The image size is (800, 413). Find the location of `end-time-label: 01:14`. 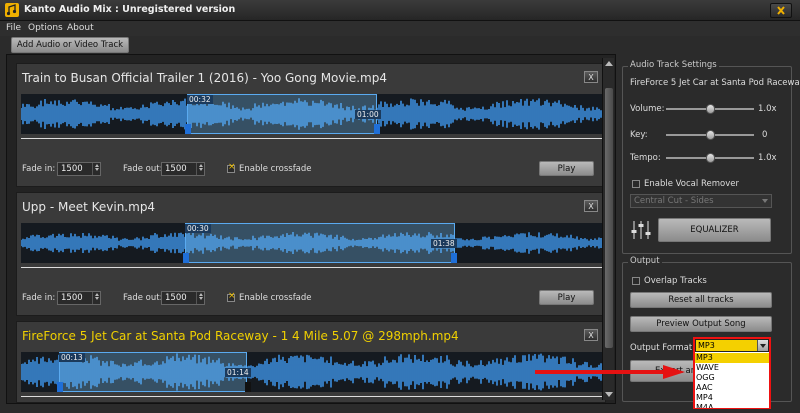

end-time-label: 01:14 is located at coordinates (238, 372).